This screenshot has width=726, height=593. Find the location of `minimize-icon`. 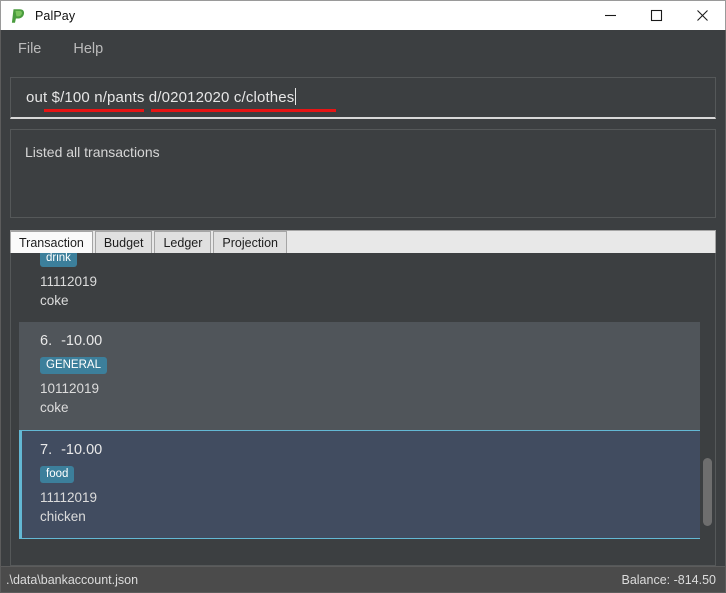

minimize-icon is located at coordinates (610, 15).